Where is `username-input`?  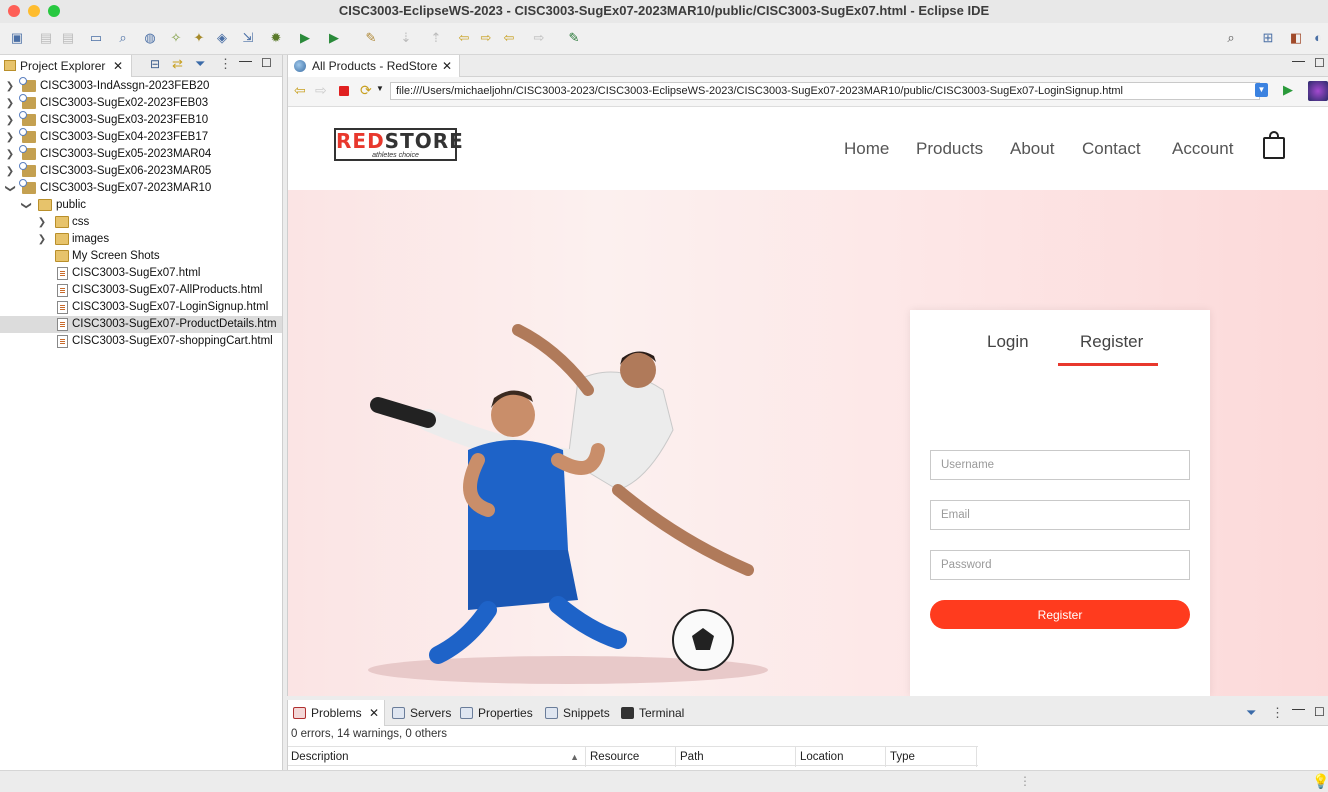
username-input is located at coordinates (1060, 465).